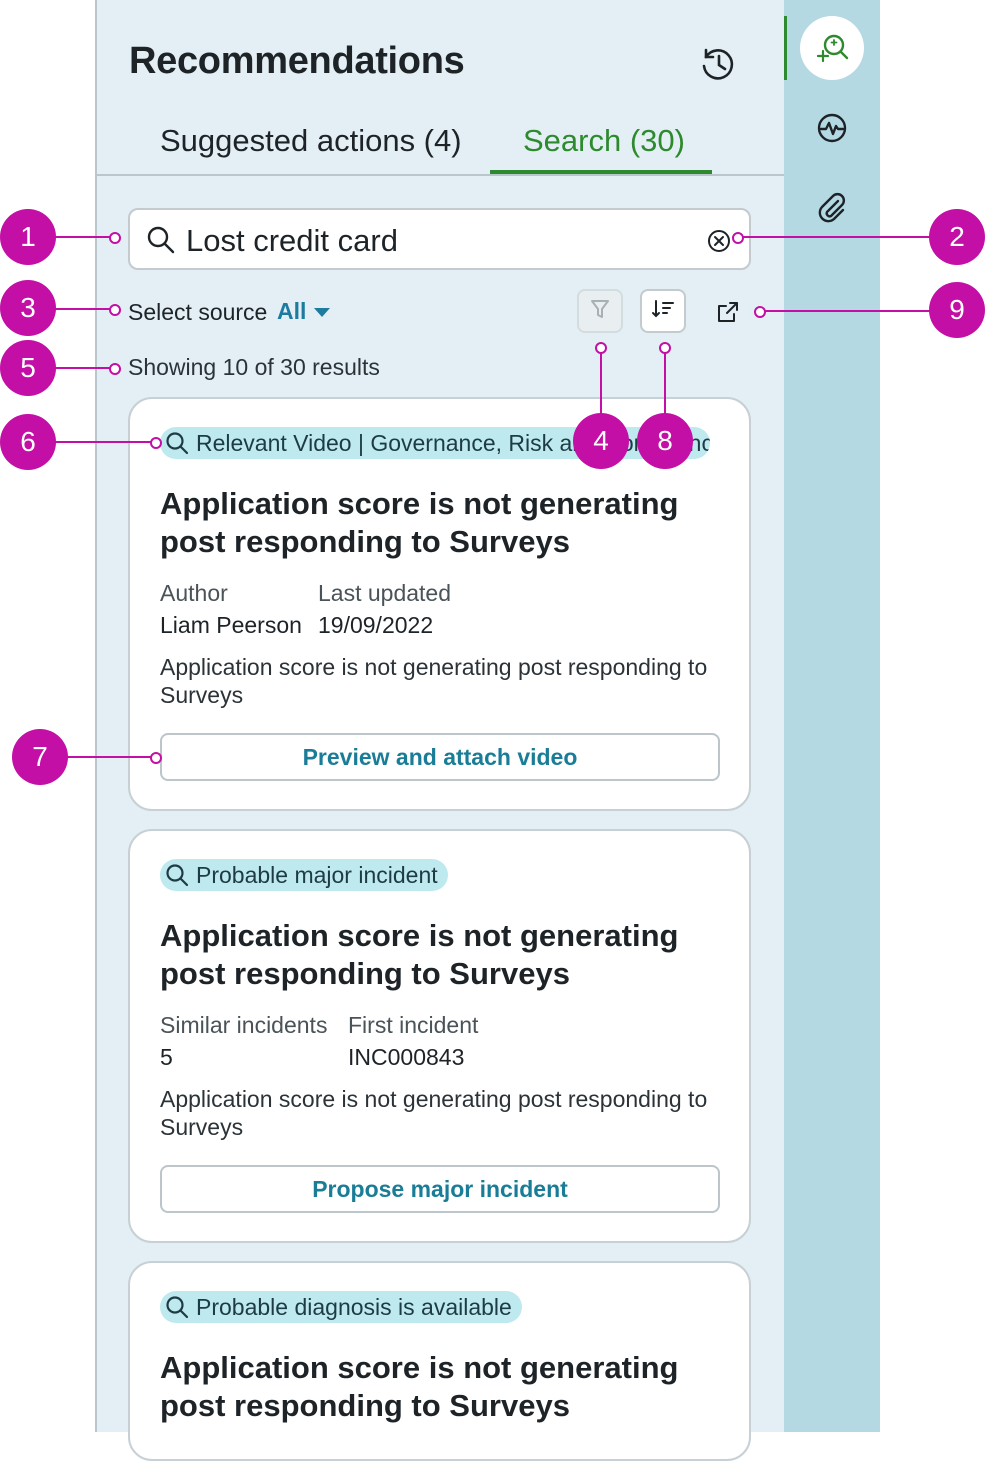  What do you see at coordinates (728, 314) in the screenshot?
I see `open-external-icon` at bounding box center [728, 314].